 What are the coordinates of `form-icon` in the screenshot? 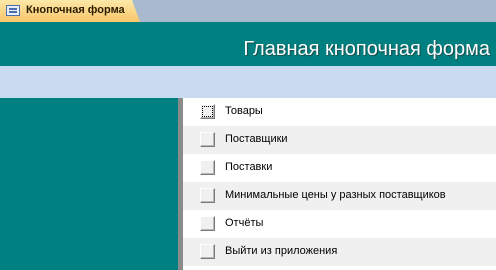 It's located at (13, 10).